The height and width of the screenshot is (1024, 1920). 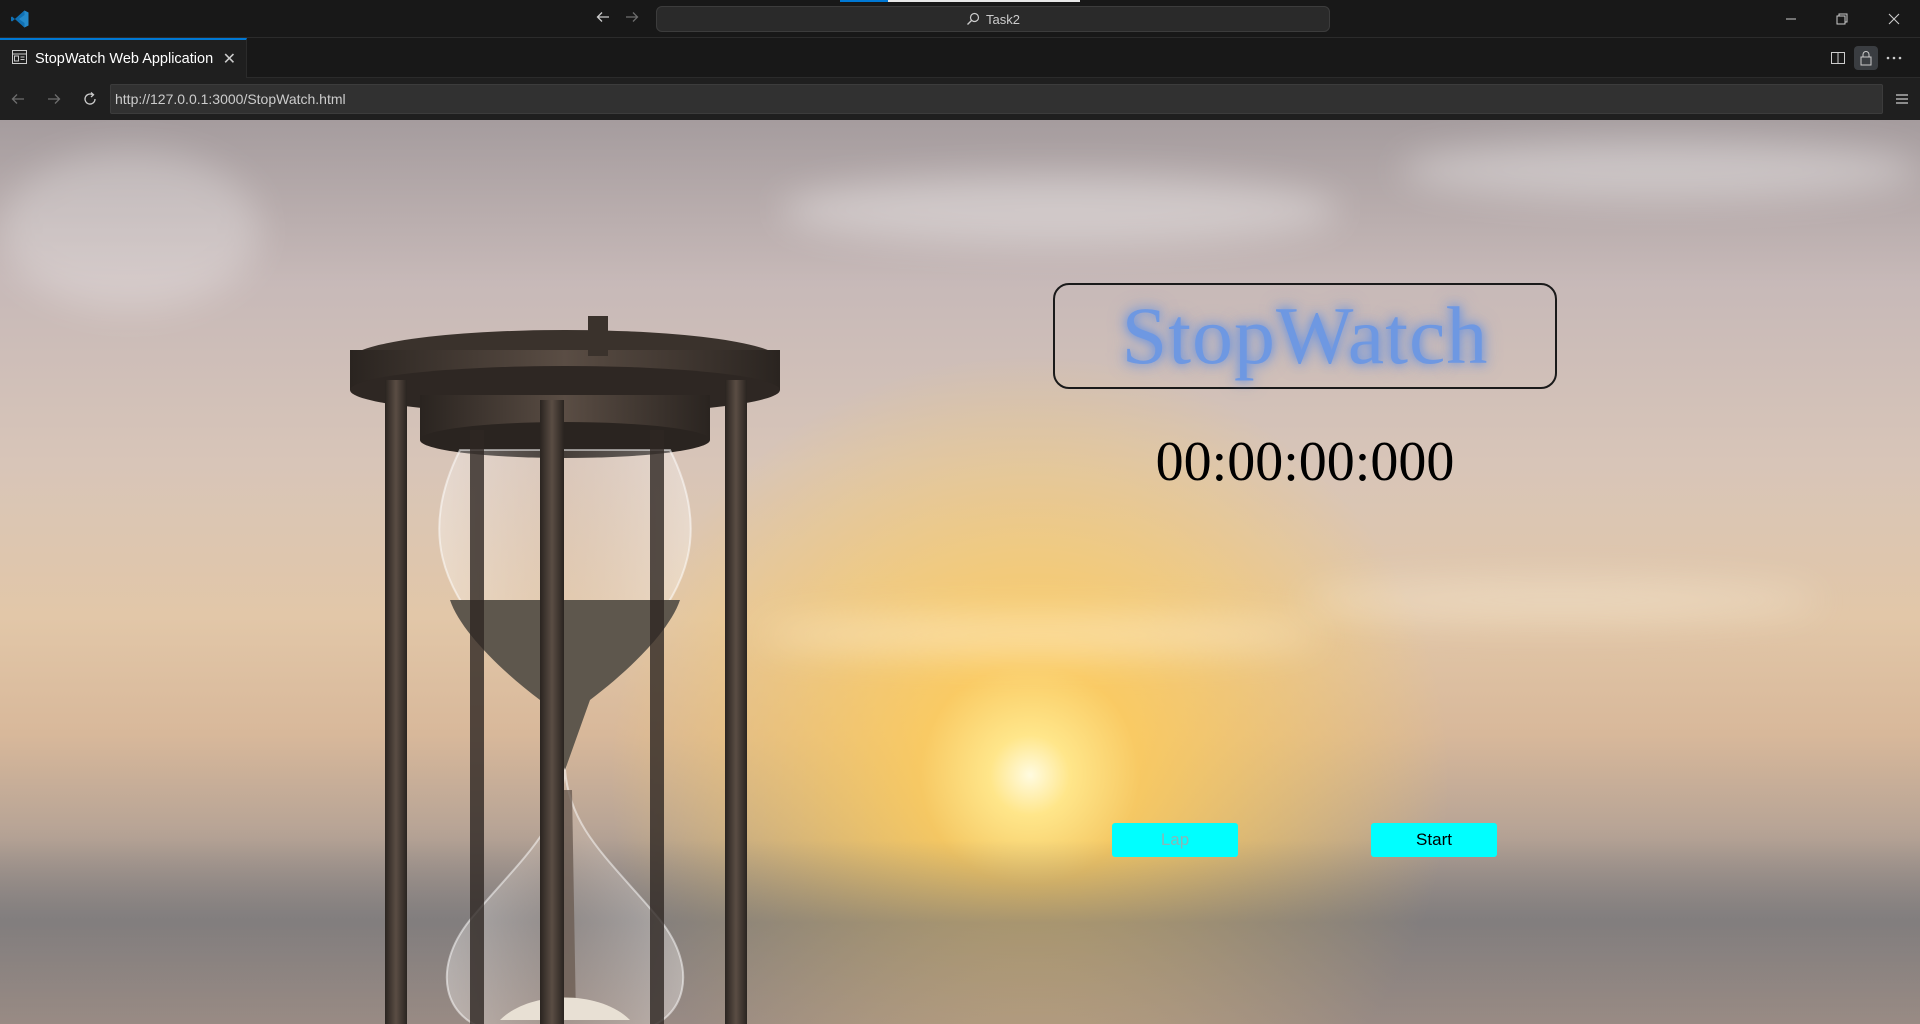 What do you see at coordinates (1894, 58) in the screenshot?
I see `more-icon` at bounding box center [1894, 58].